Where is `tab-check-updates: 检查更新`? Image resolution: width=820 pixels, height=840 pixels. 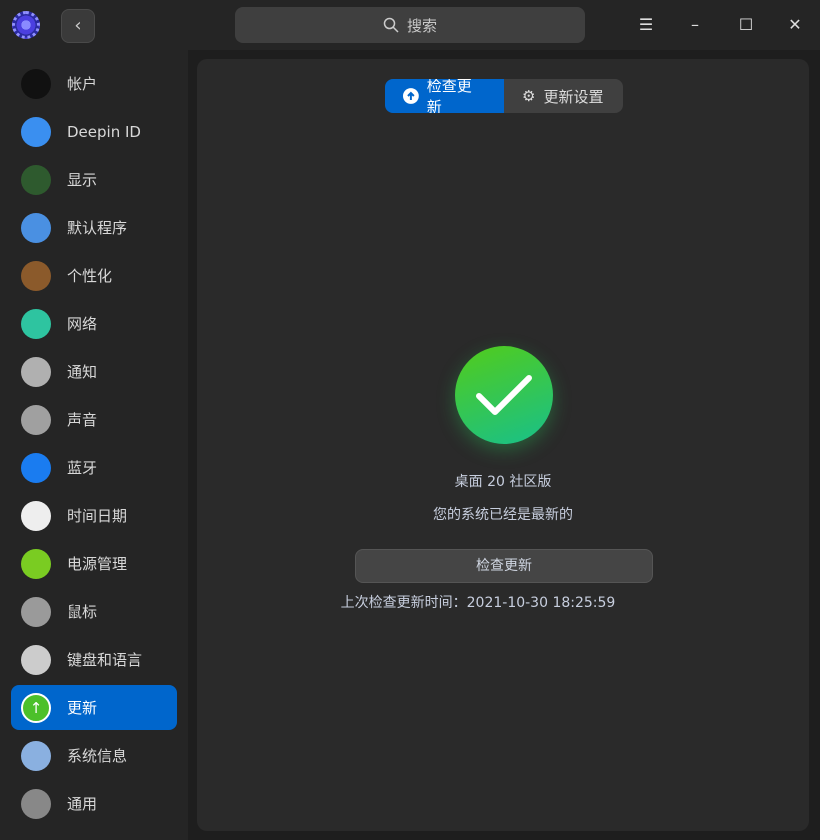
tab-check-updates: 检查更新 is located at coordinates (444, 96).